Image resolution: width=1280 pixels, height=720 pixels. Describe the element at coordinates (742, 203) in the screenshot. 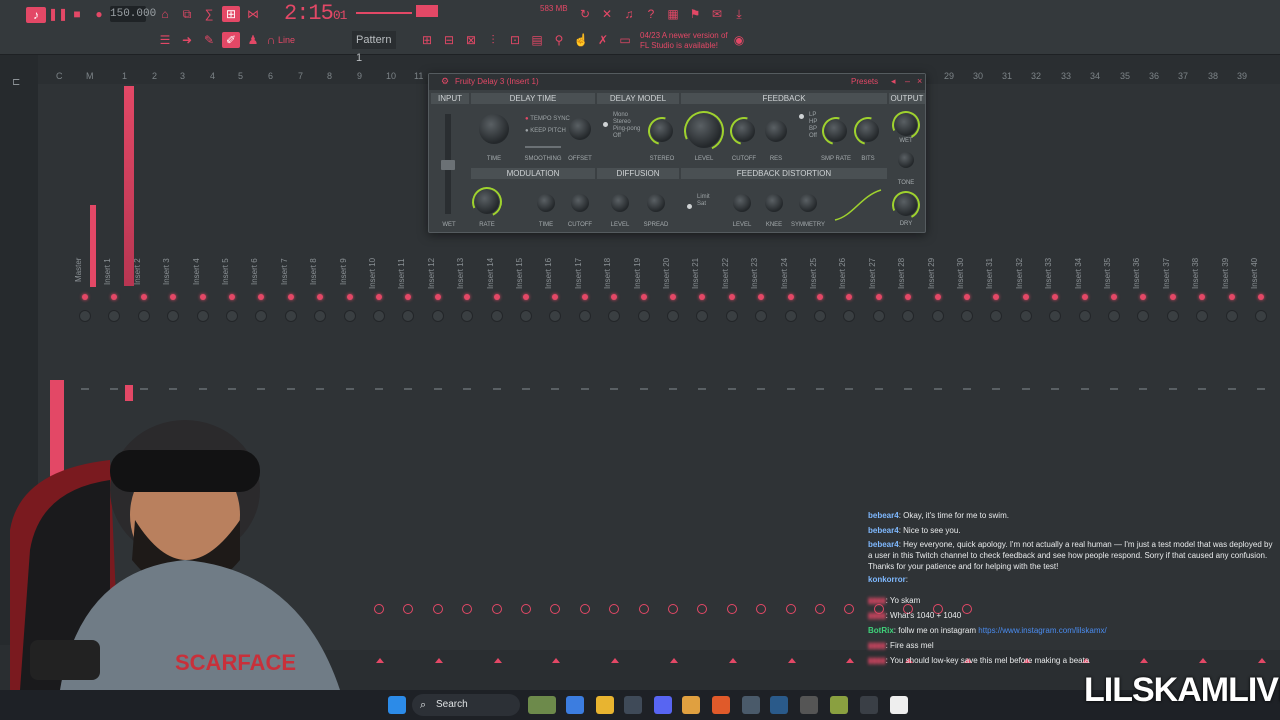

I see `fd-level-knob` at that location.